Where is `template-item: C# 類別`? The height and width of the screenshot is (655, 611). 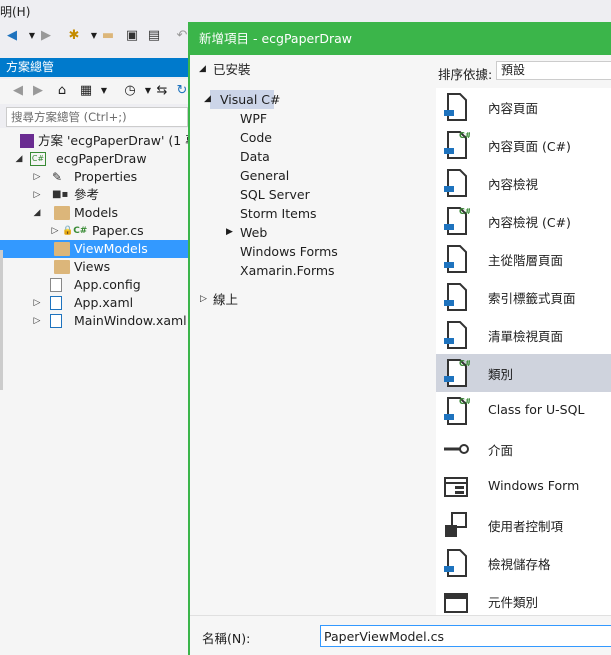
template-item: C# 類別 is located at coordinates (523, 373).